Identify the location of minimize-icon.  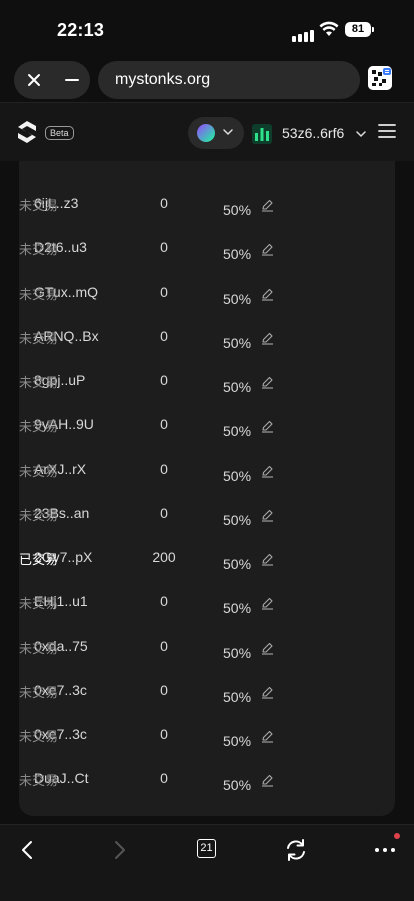
(72, 80).